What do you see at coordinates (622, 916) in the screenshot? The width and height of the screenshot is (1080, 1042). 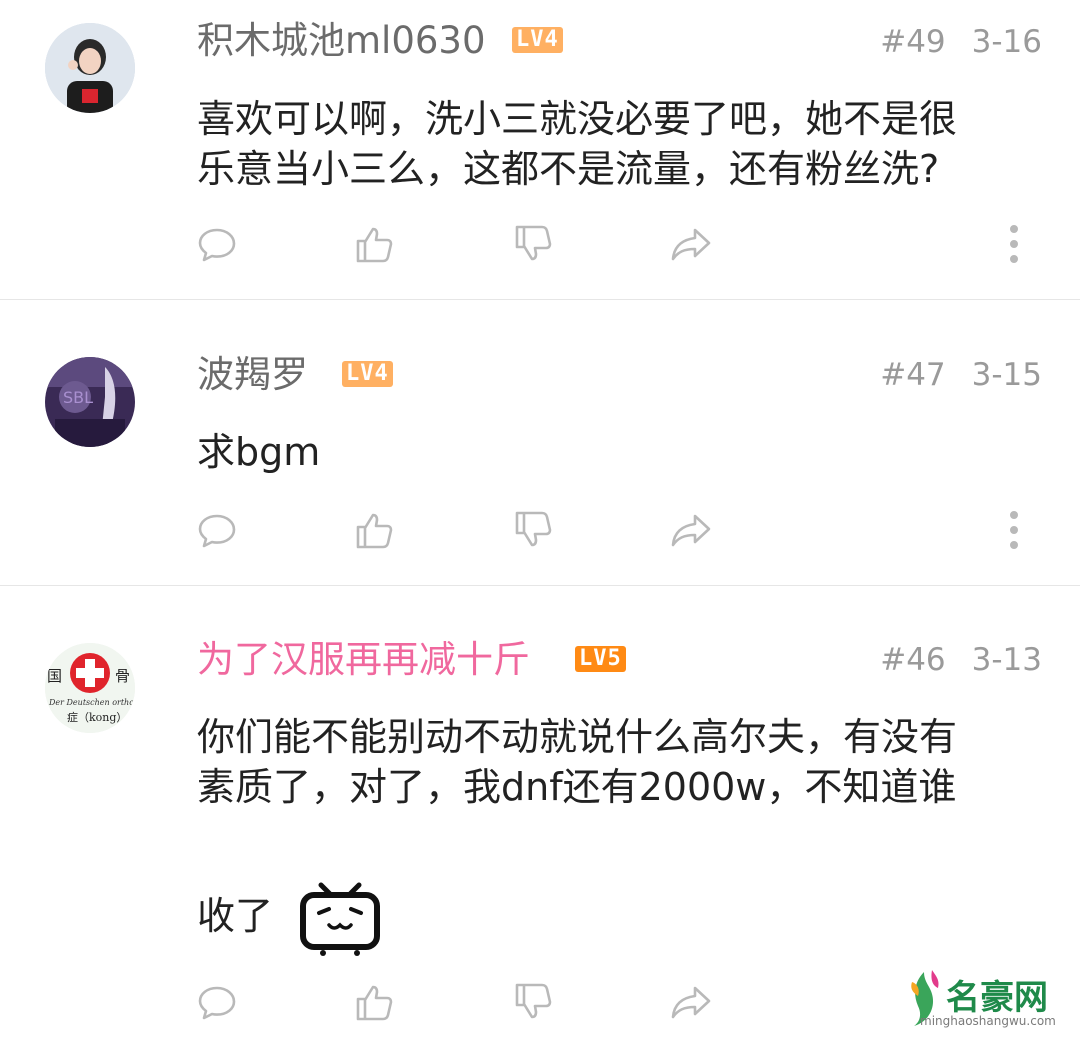 I see `comment-line: 收了` at bounding box center [622, 916].